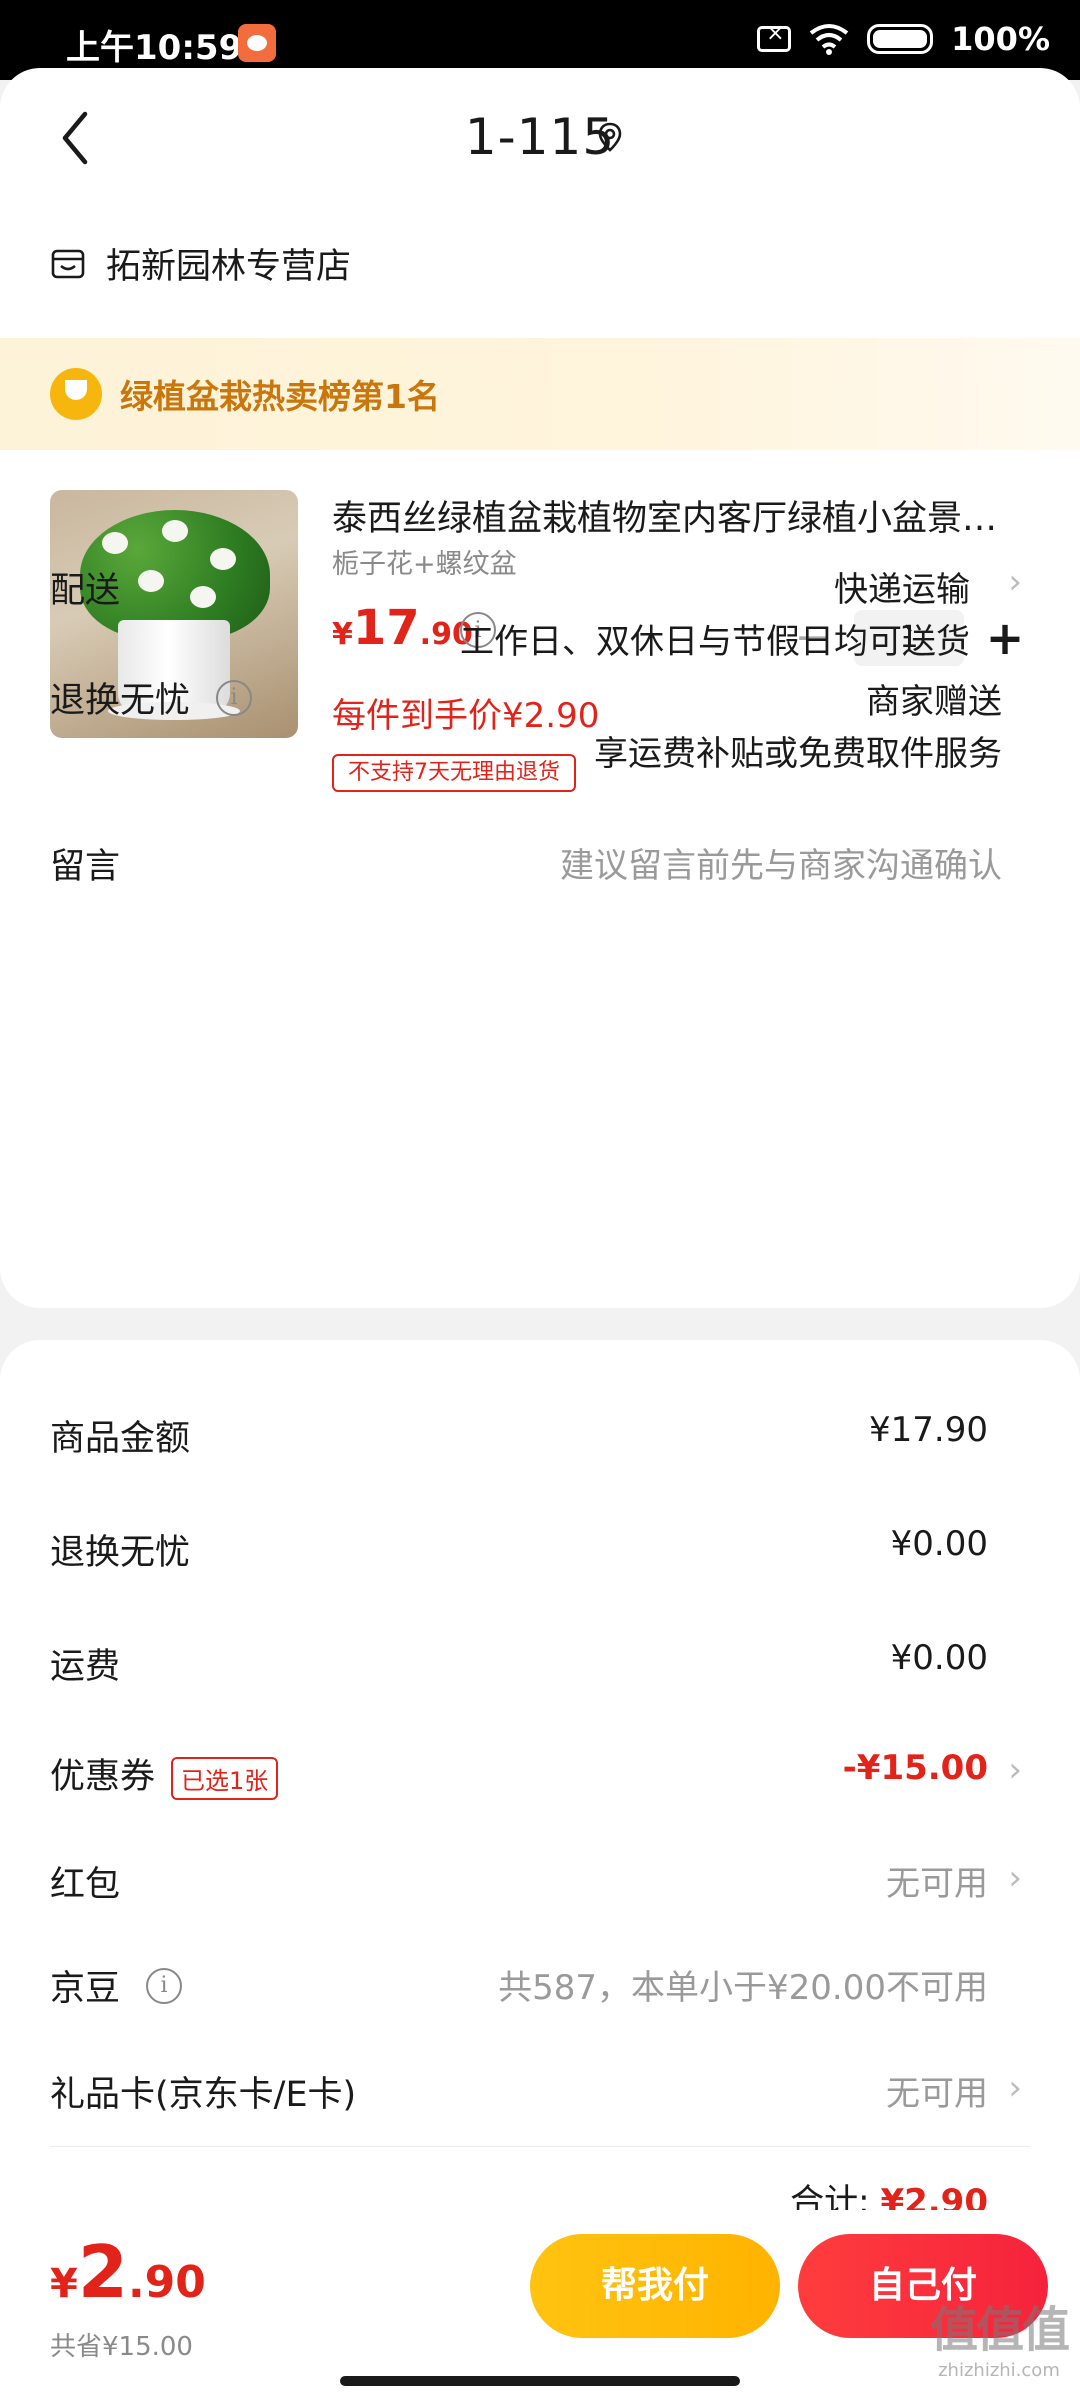  What do you see at coordinates (999, 2330) in the screenshot?
I see `watermark-logo: 值值值` at bounding box center [999, 2330].